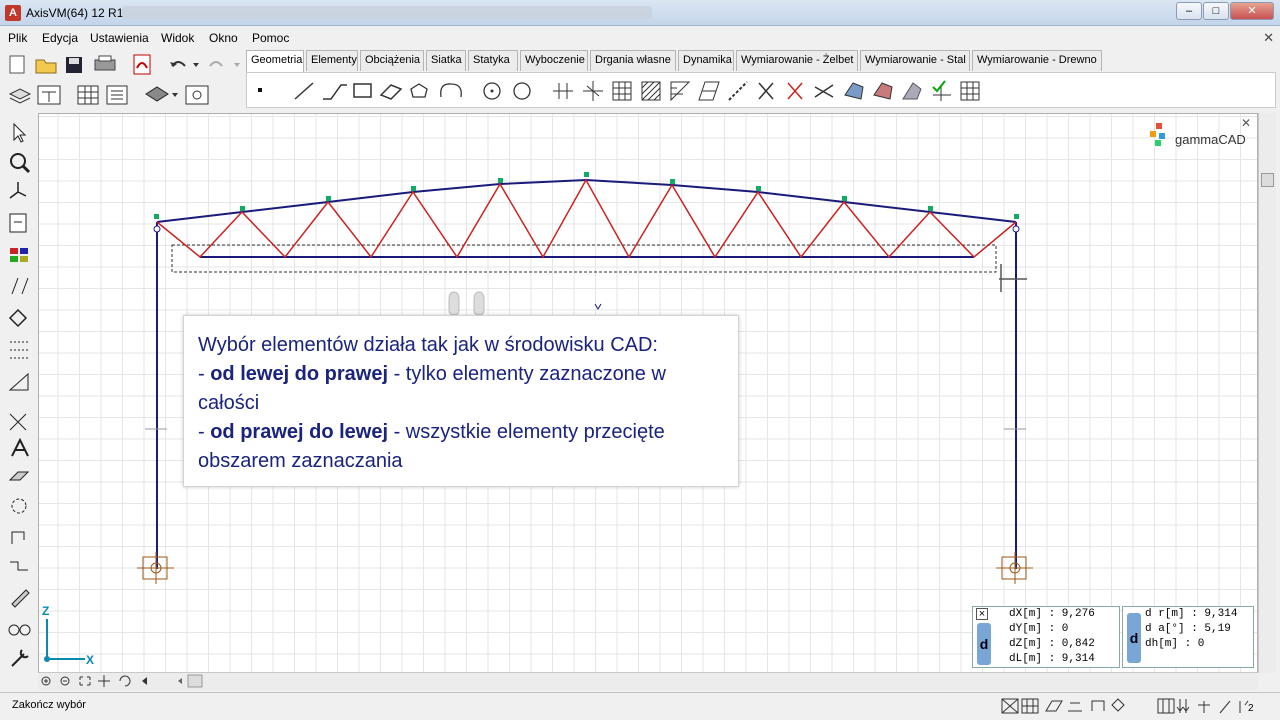  I want to click on status-align-icon, so click(1183, 706).